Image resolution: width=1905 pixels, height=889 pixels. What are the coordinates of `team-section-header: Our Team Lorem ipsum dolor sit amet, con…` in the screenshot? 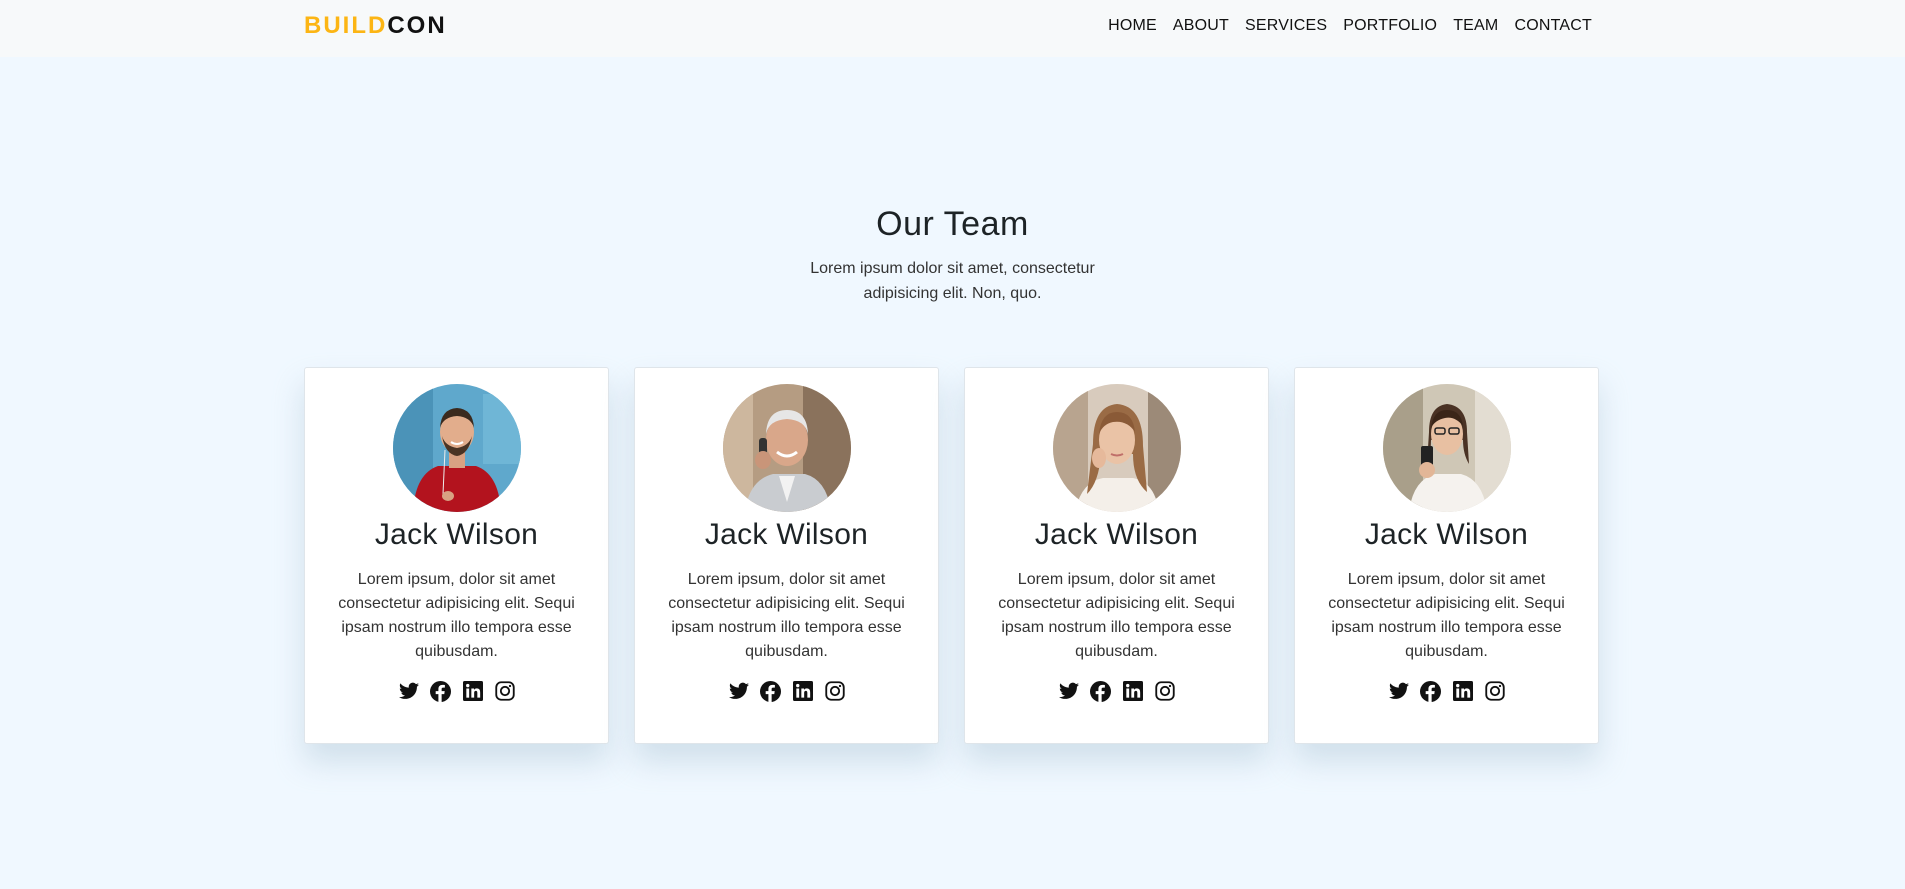 It's located at (952, 255).